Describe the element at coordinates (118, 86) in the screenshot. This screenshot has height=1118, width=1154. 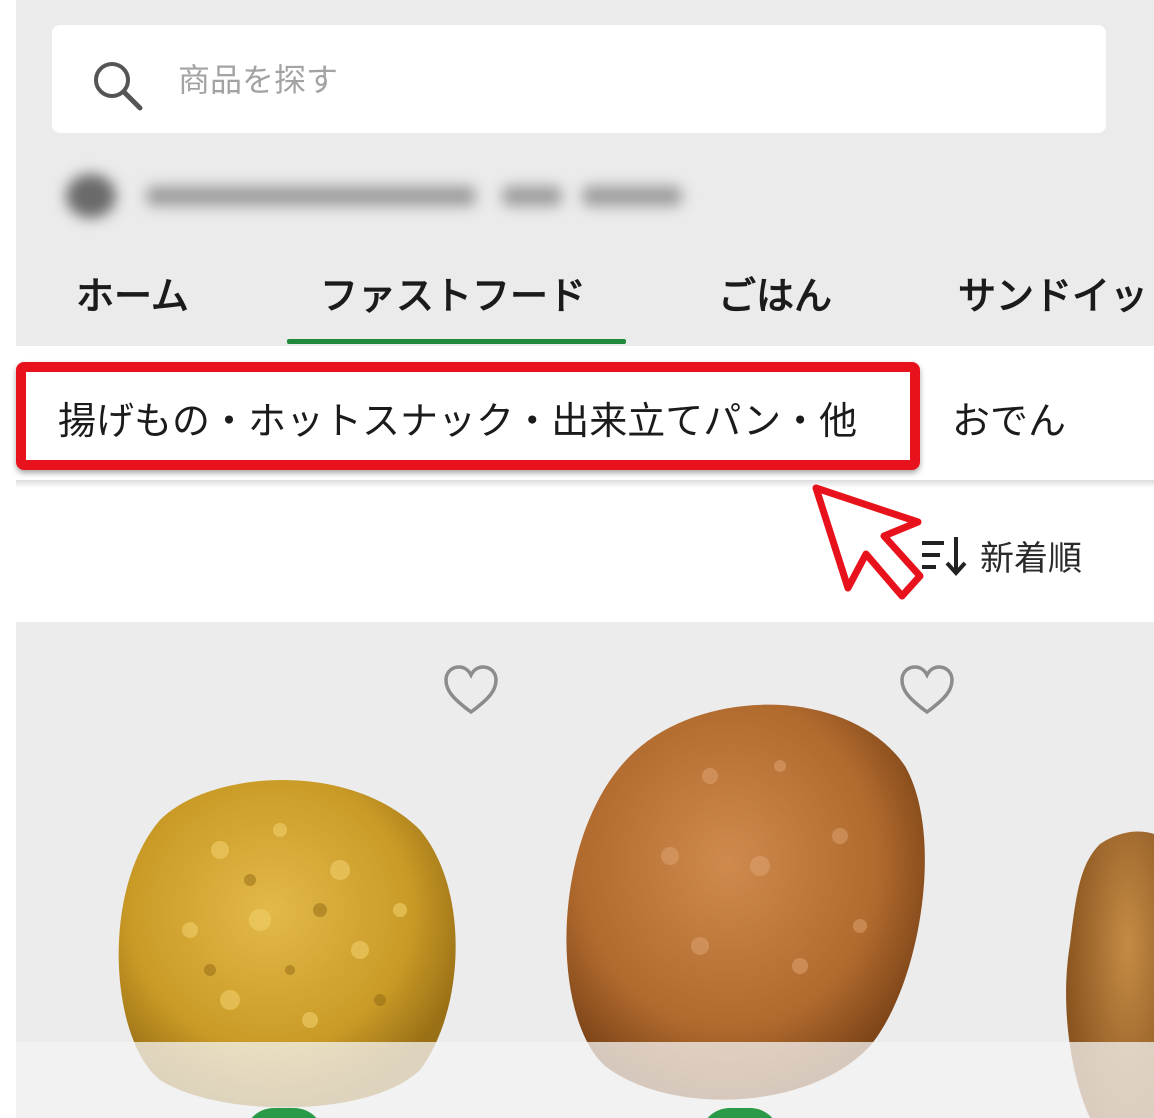
I see `search-icon` at that location.